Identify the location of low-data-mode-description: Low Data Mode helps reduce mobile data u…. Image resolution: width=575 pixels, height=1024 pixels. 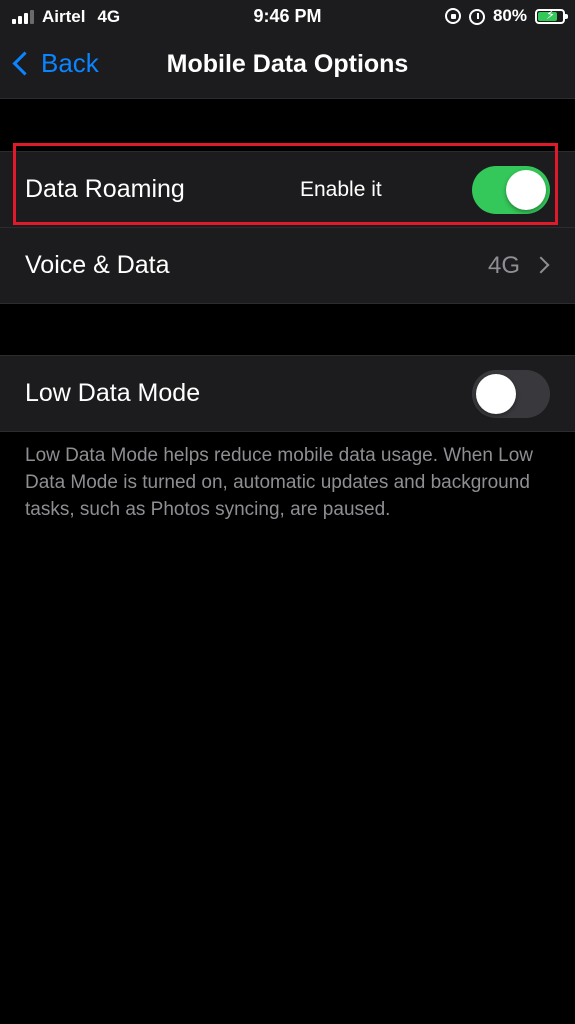
(279, 482).